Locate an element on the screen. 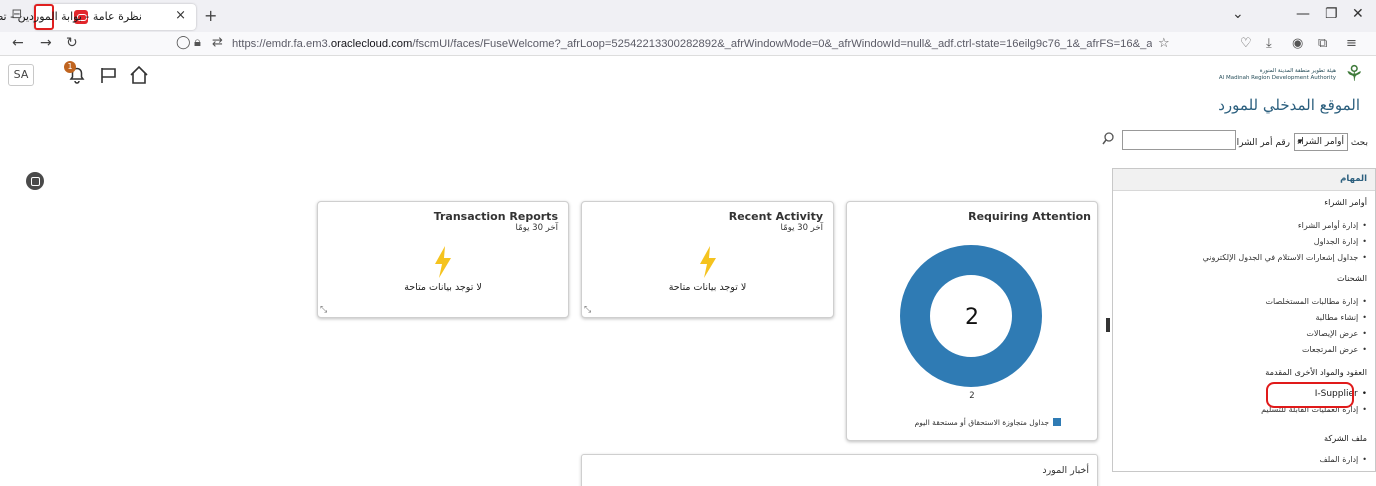  home-icon is located at coordinates (139, 75).